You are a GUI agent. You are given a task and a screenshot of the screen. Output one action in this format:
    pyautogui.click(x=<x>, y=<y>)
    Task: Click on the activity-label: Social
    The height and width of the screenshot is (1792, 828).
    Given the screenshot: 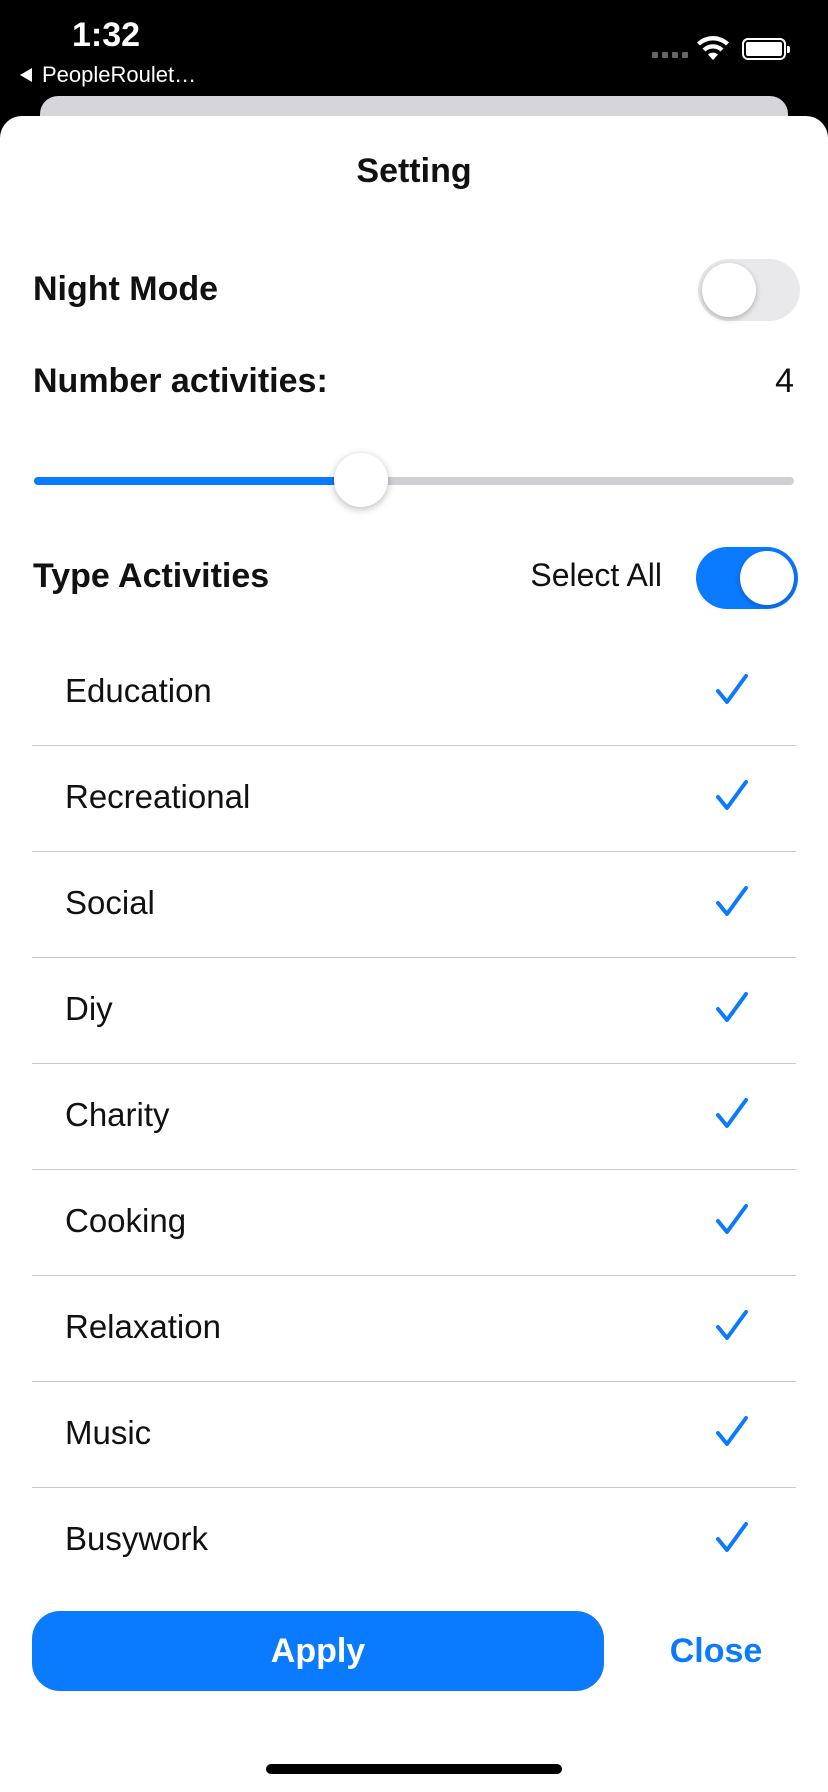 What is the action you would take?
    pyautogui.click(x=110, y=902)
    